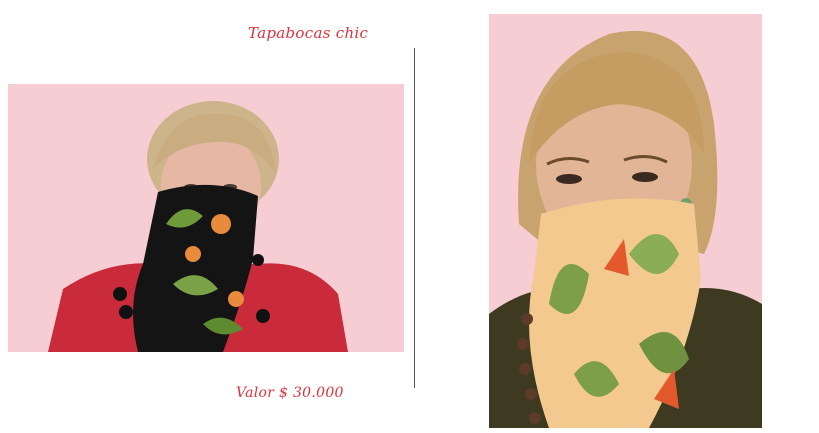  I want to click on page-title: Tapabocas chic, so click(308, 33).